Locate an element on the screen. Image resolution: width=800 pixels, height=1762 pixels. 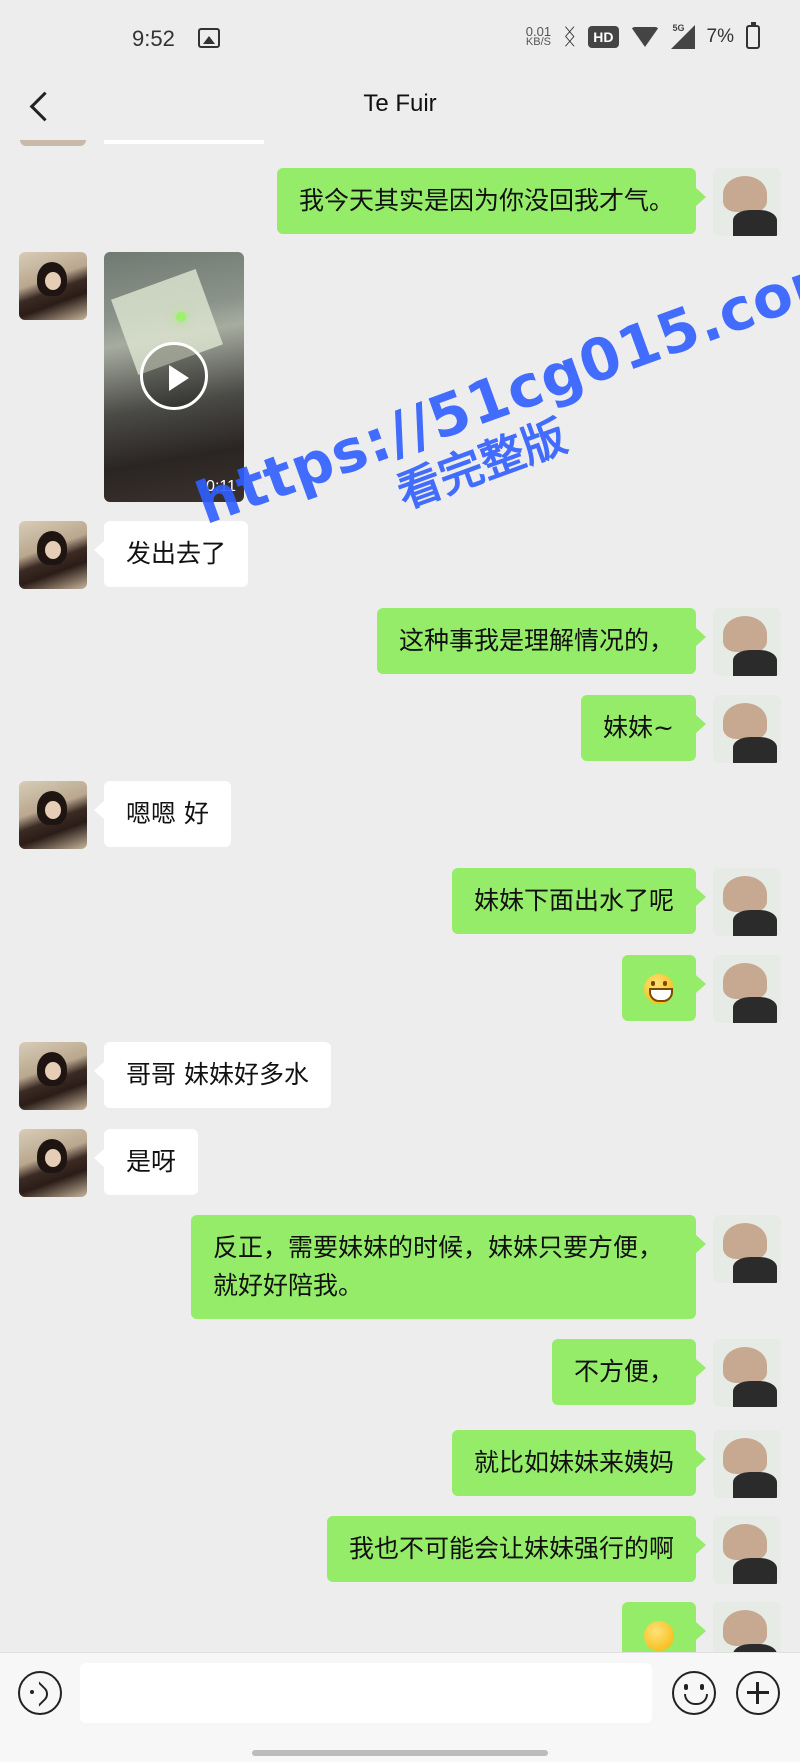
voice-input-icon is located at coordinates (40, 1693).